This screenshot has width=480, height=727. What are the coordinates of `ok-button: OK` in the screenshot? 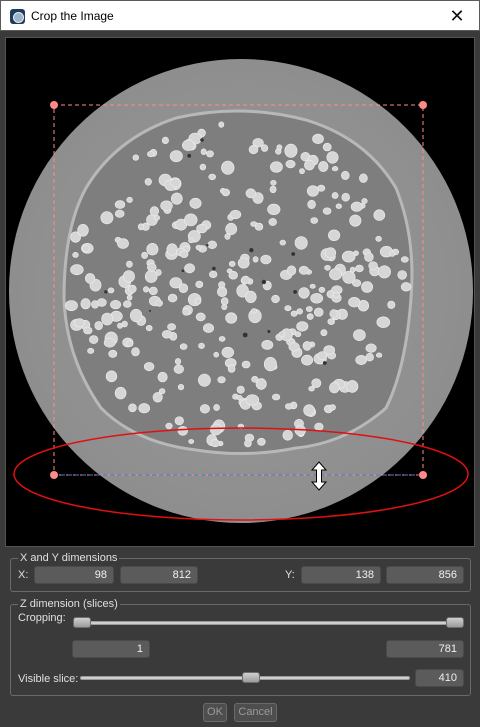 It's located at (215, 712).